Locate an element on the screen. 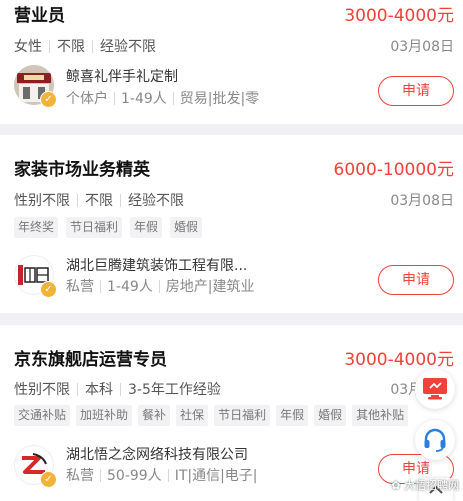 This screenshot has width=463, height=501. wechat-icon: ✿ is located at coordinates (397, 485).